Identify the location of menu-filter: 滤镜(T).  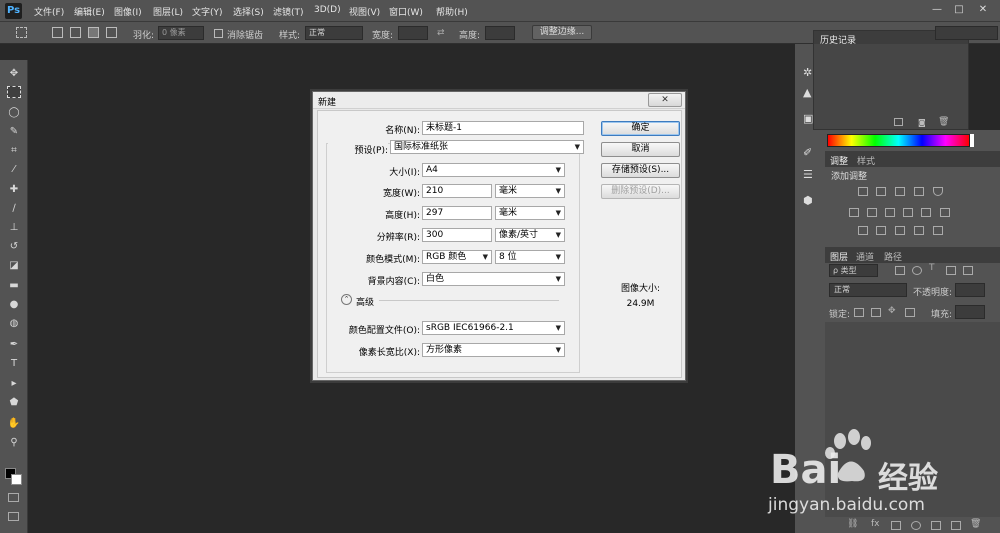
(288, 11).